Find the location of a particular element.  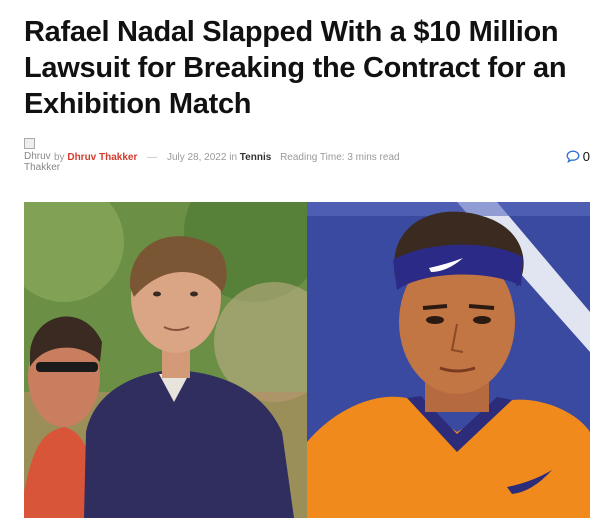

comments-link: 0 is located at coordinates (578, 156).